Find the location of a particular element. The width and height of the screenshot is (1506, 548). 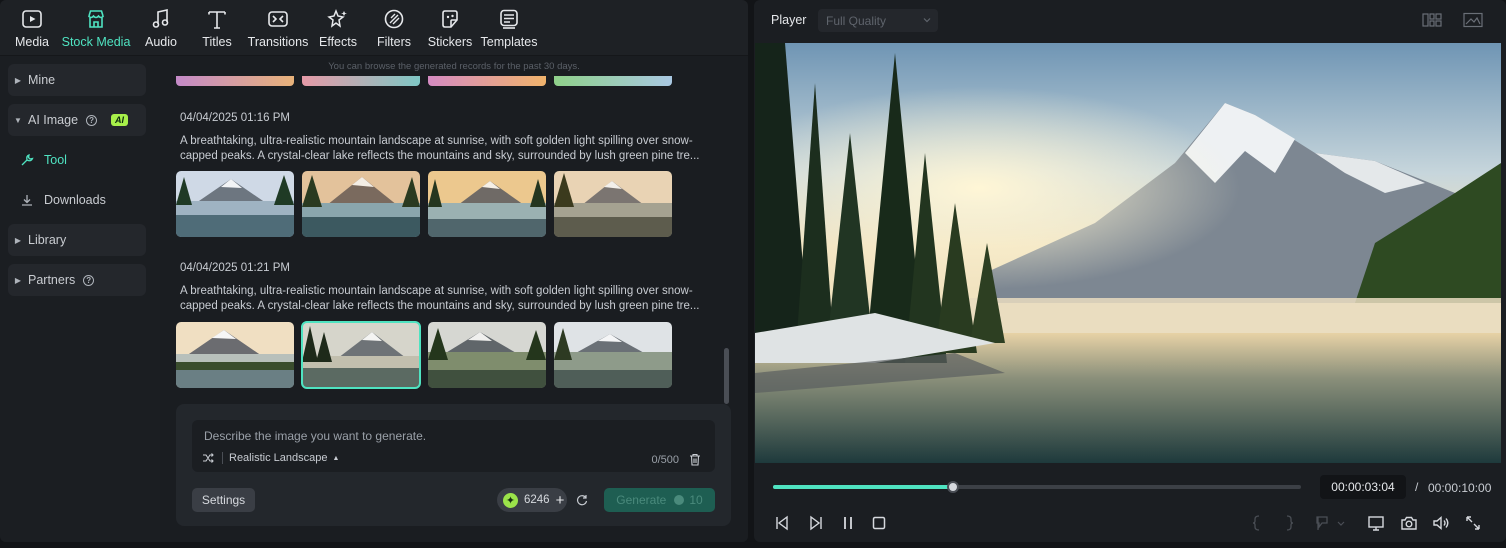

credits-count: 6246 is located at coordinates (537, 500).